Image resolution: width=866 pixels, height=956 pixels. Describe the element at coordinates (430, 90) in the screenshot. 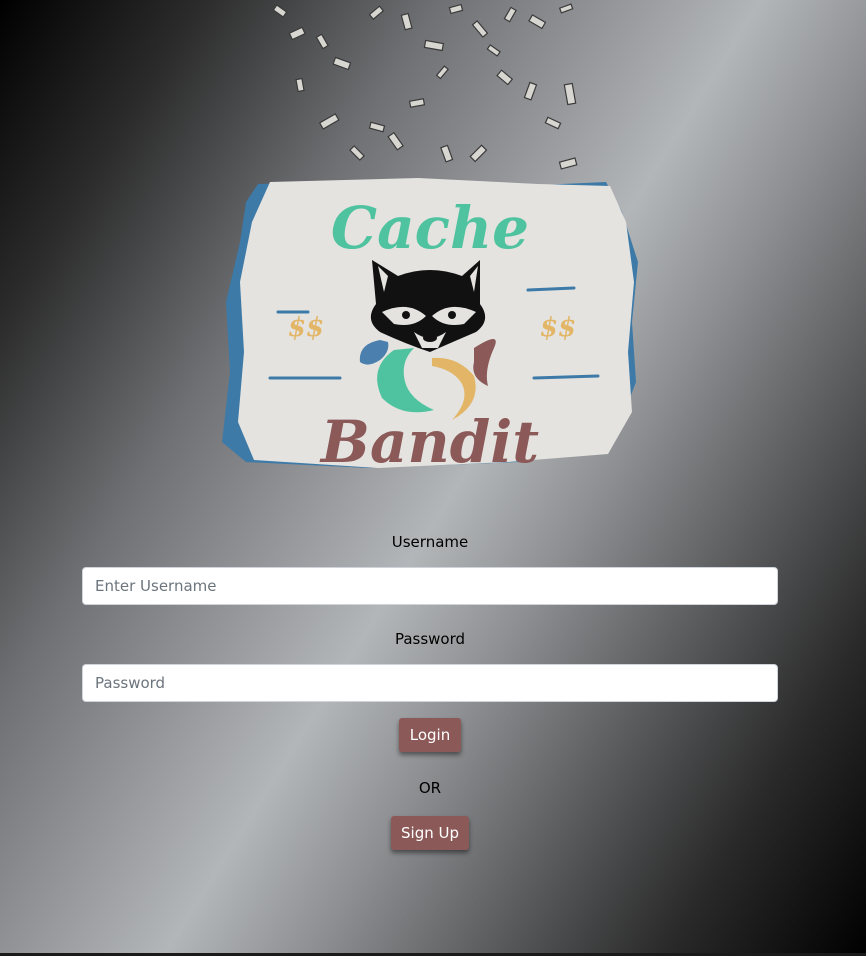

I see `falling-money-icon` at that location.